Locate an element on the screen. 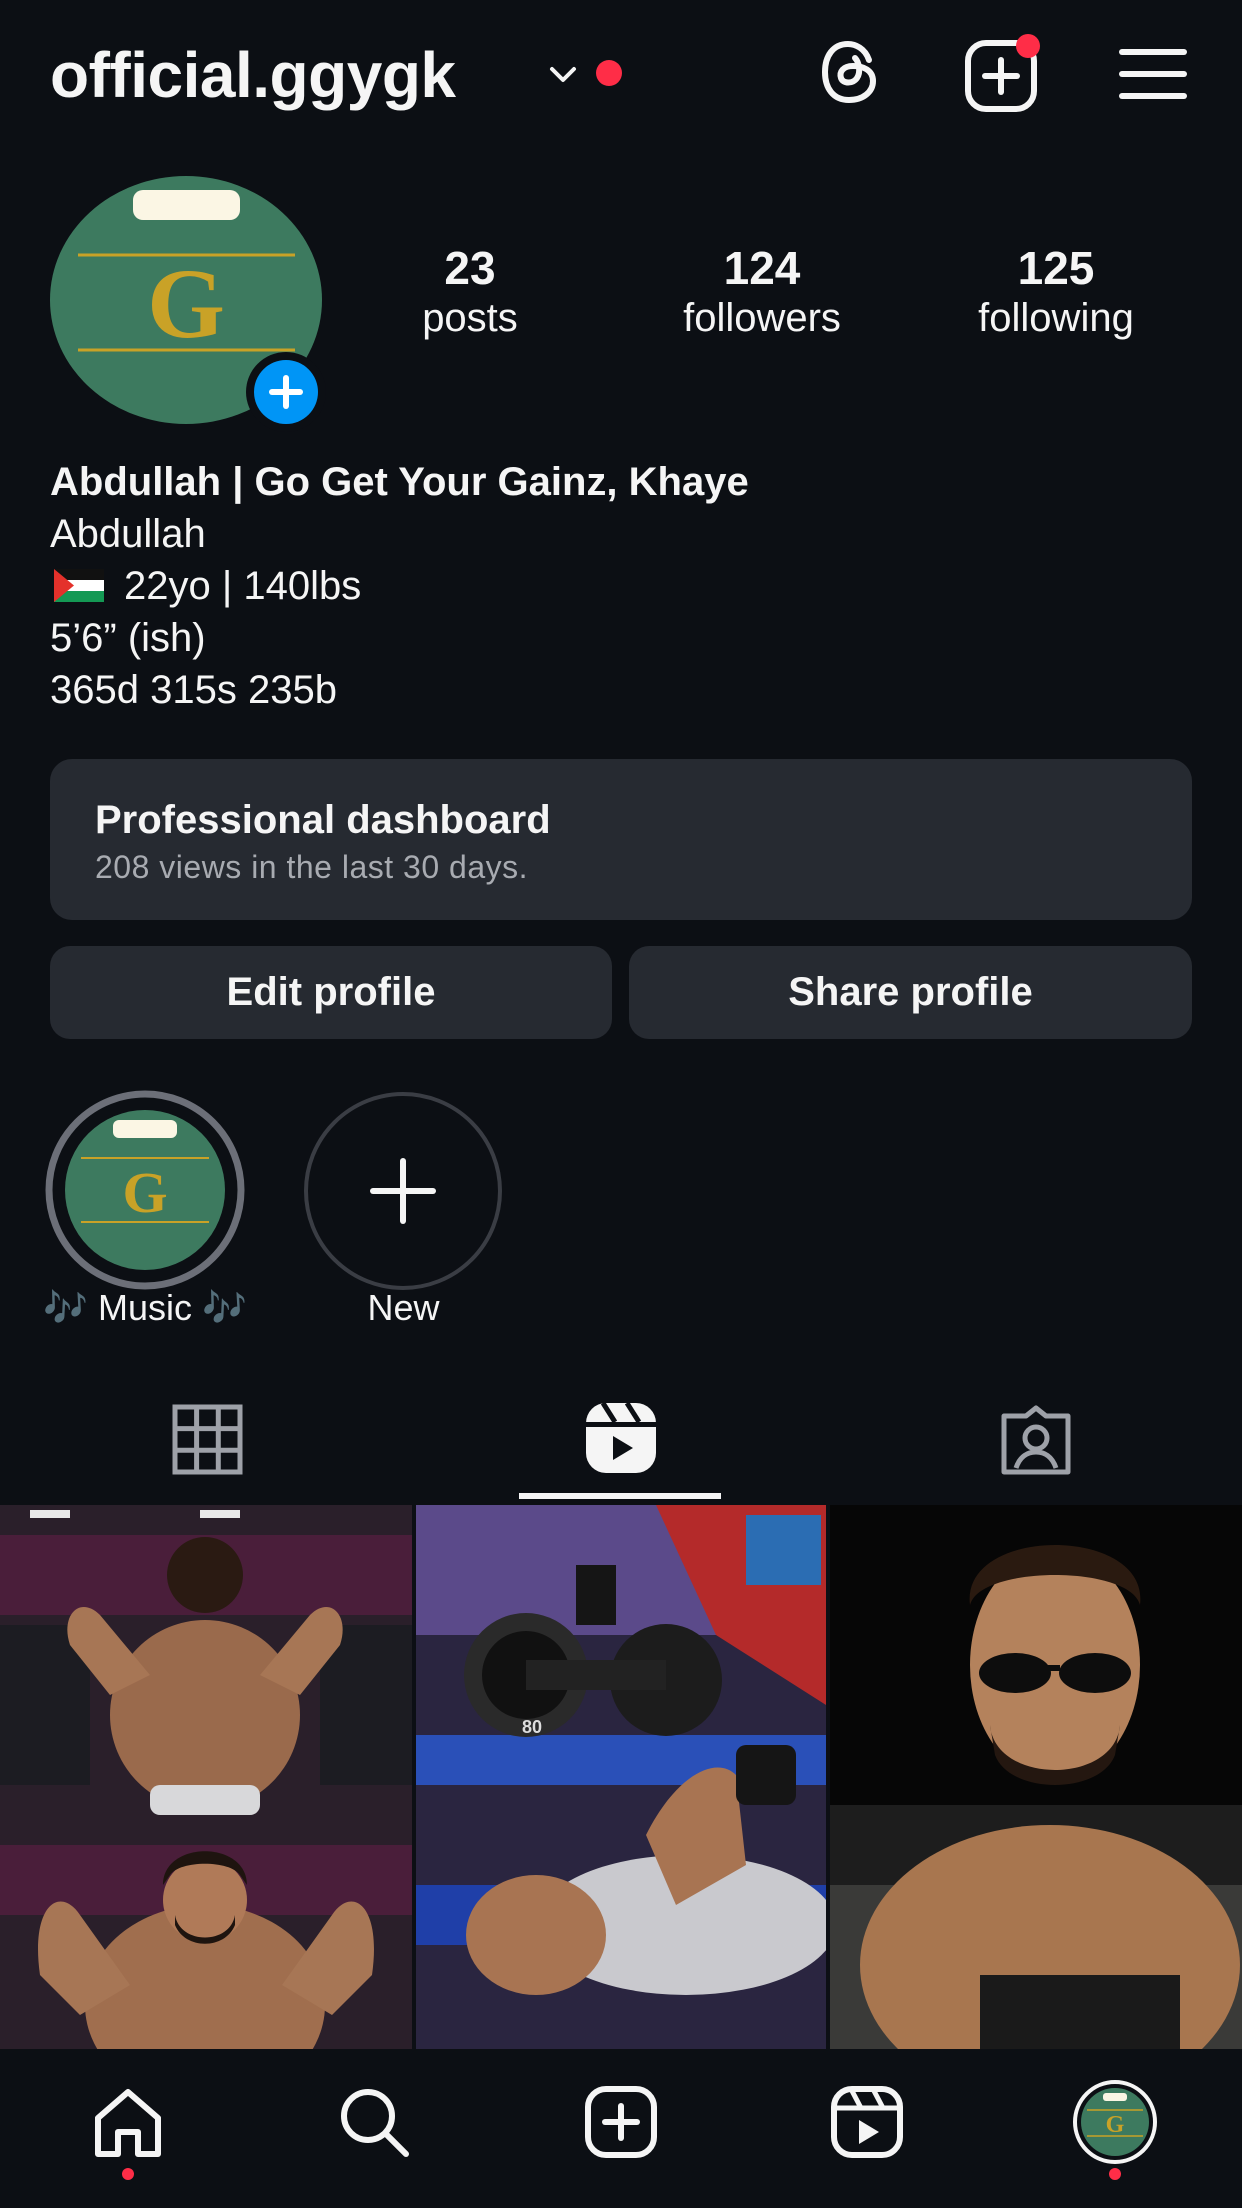  bio-line: 5’6” (ish) is located at coordinates (128, 638).